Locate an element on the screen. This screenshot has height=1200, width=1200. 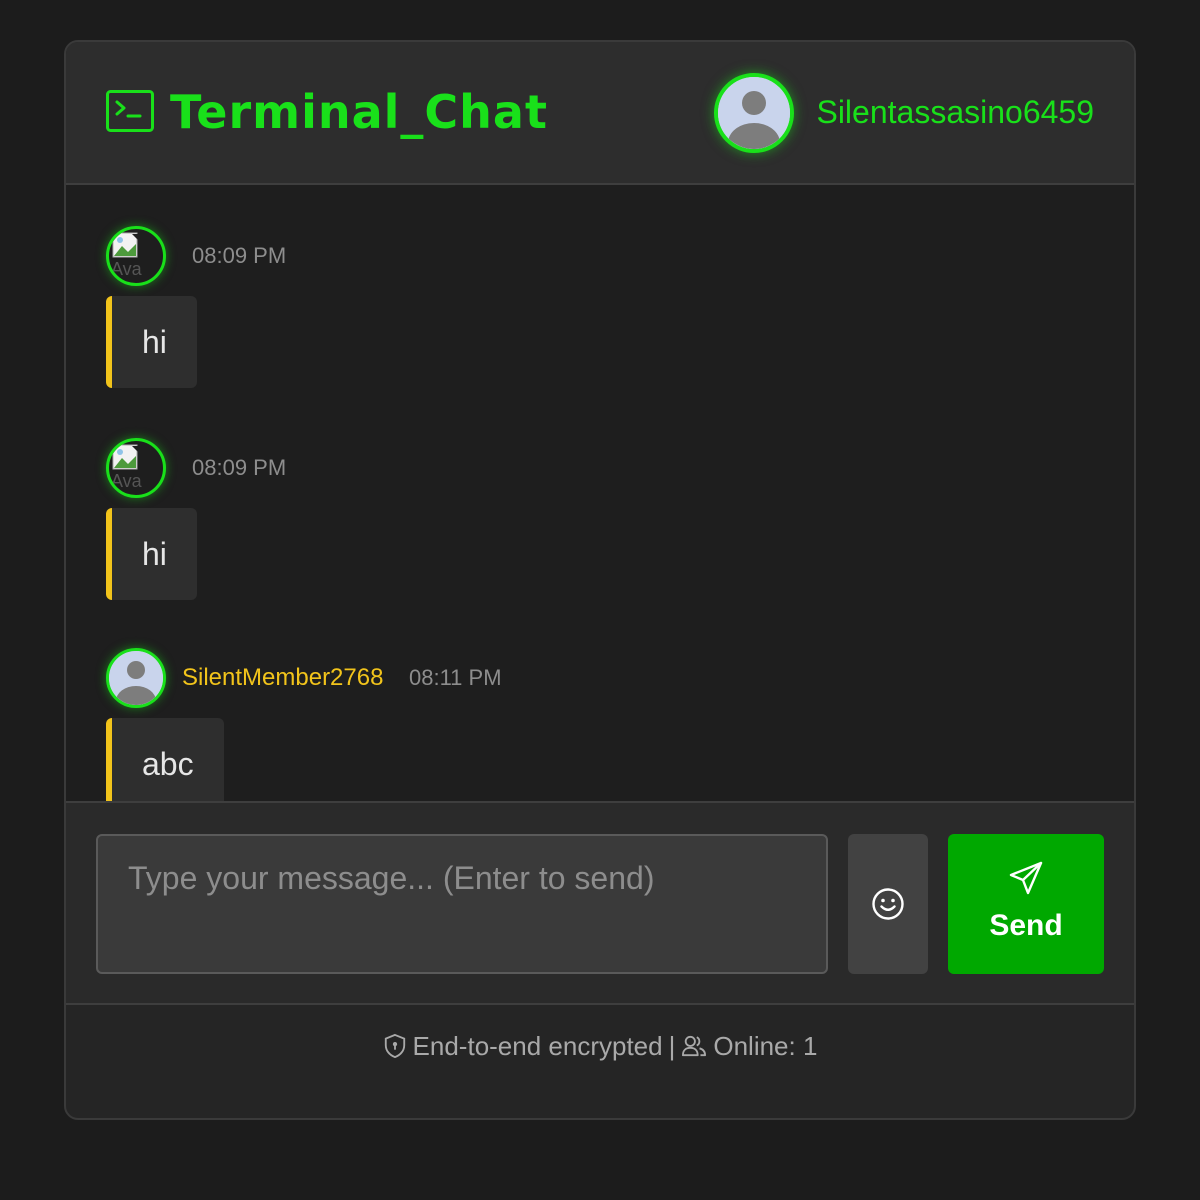
online-count: Online: 1 is located at coordinates (765, 1046).